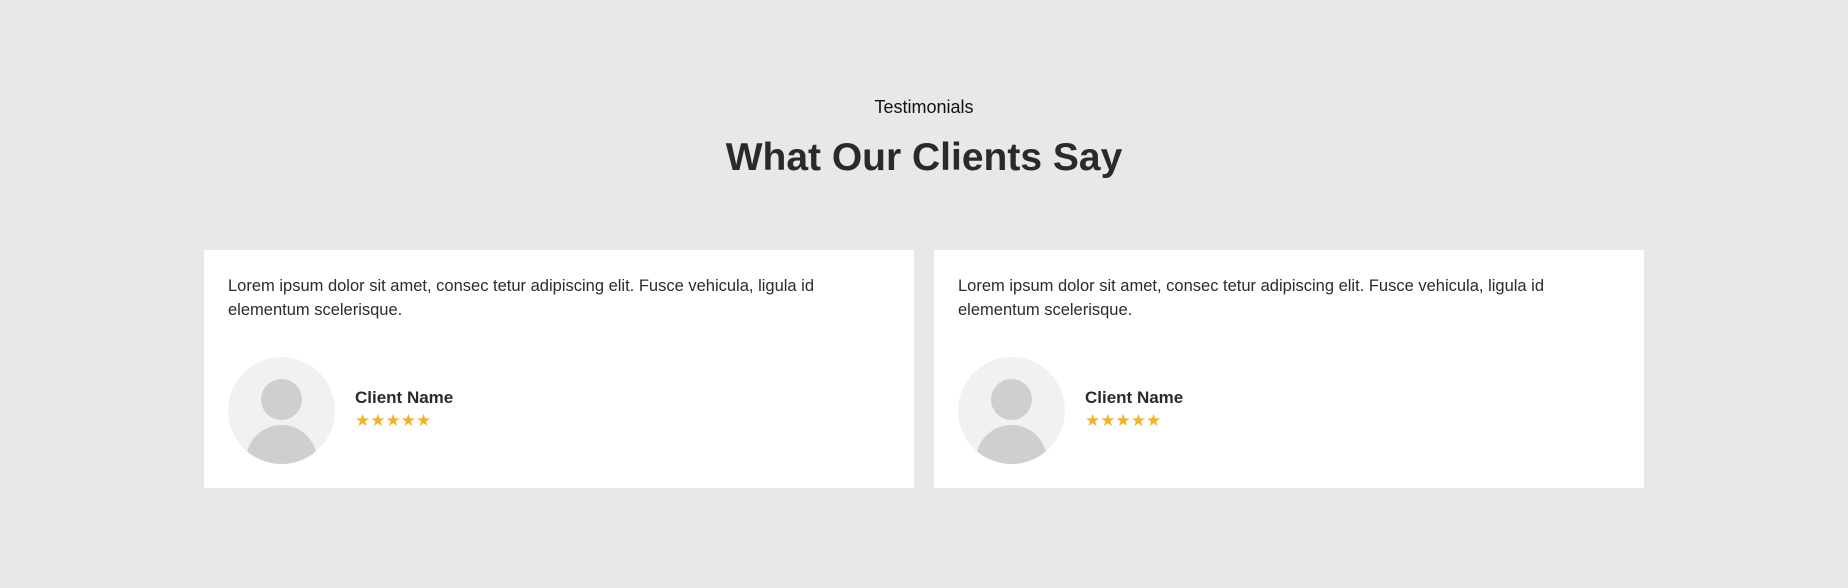 This screenshot has height=588, width=1848. Describe the element at coordinates (924, 107) in the screenshot. I see `section-eyebrow: Testimonials` at that location.